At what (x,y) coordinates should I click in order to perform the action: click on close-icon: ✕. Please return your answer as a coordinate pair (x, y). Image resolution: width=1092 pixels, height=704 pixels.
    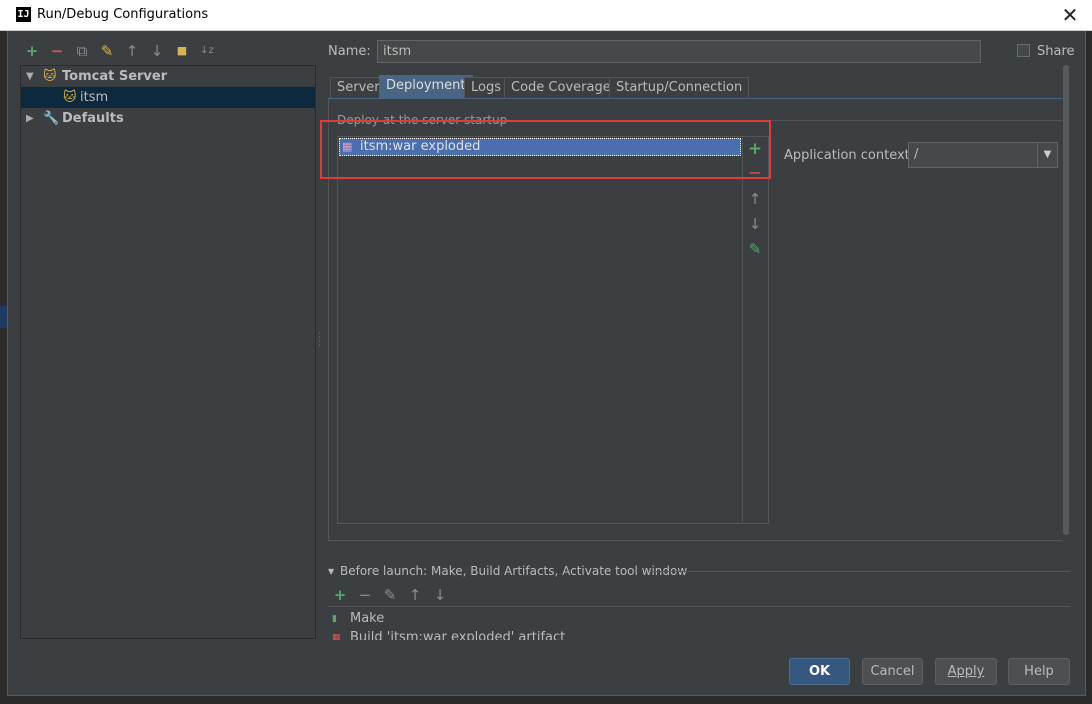
    Looking at the image, I should click on (1070, 15).